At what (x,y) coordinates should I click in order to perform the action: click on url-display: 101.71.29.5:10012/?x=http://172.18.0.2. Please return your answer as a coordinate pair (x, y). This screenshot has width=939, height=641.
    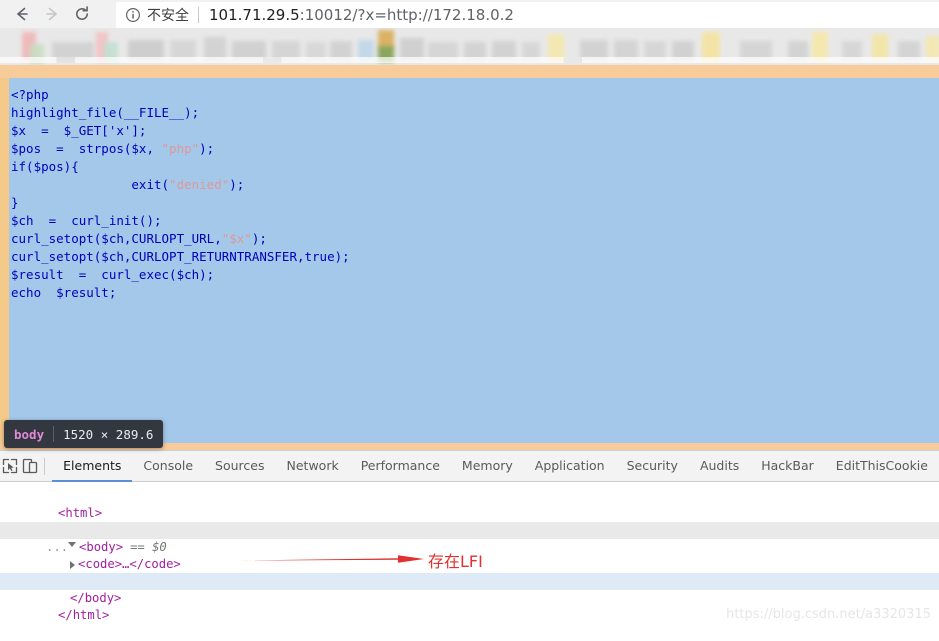
    Looking at the image, I should click on (361, 15).